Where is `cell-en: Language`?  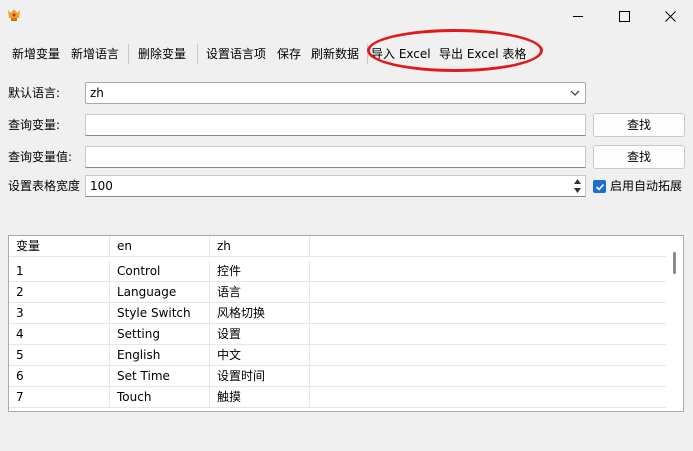 cell-en: Language is located at coordinates (160, 292).